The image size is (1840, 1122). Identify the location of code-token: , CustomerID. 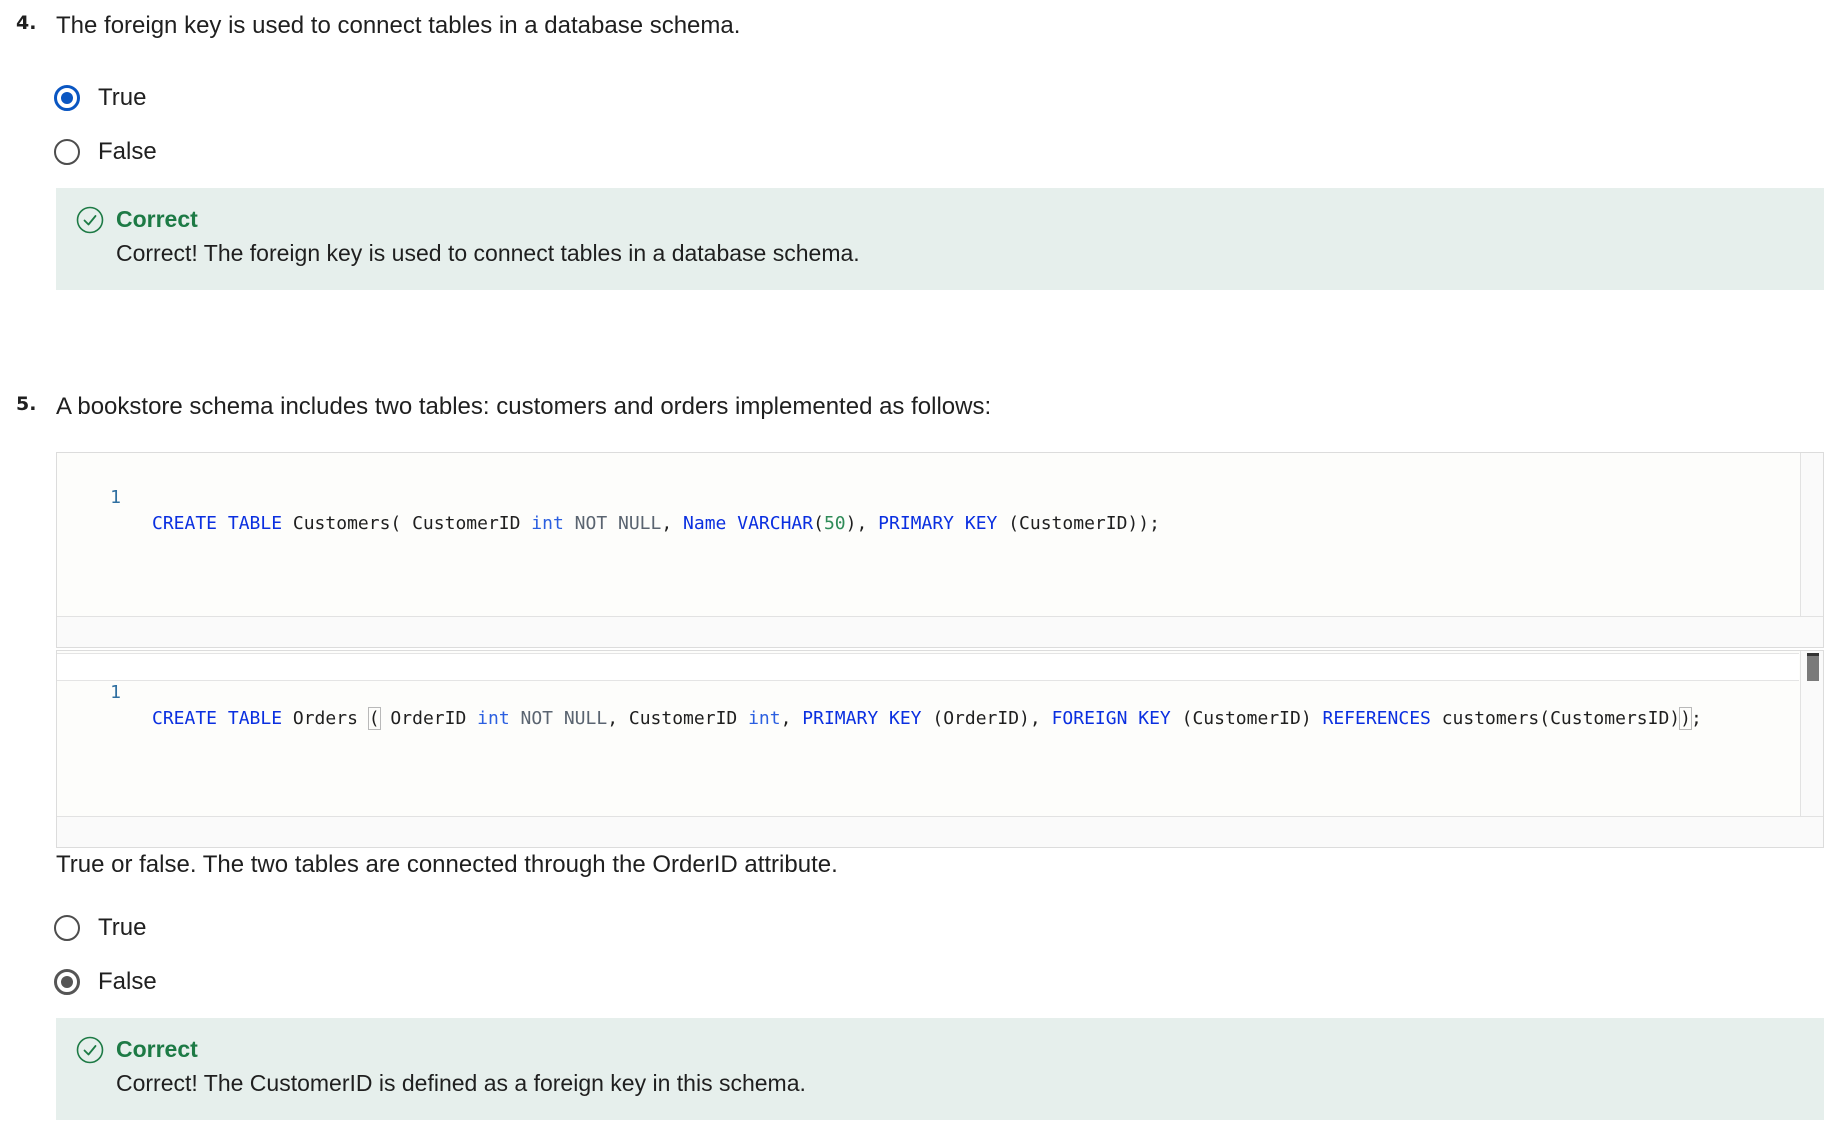
(678, 718).